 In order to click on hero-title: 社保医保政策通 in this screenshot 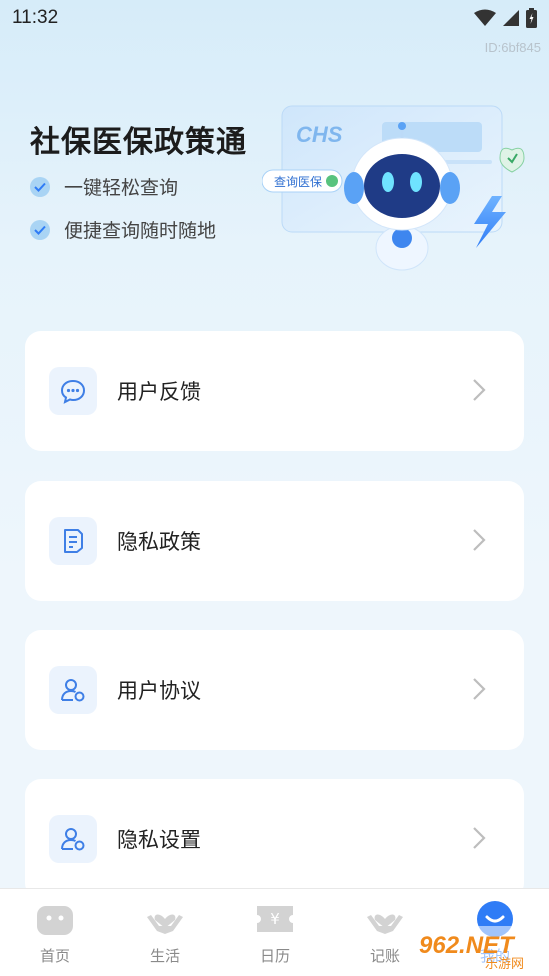, I will do `click(138, 142)`.